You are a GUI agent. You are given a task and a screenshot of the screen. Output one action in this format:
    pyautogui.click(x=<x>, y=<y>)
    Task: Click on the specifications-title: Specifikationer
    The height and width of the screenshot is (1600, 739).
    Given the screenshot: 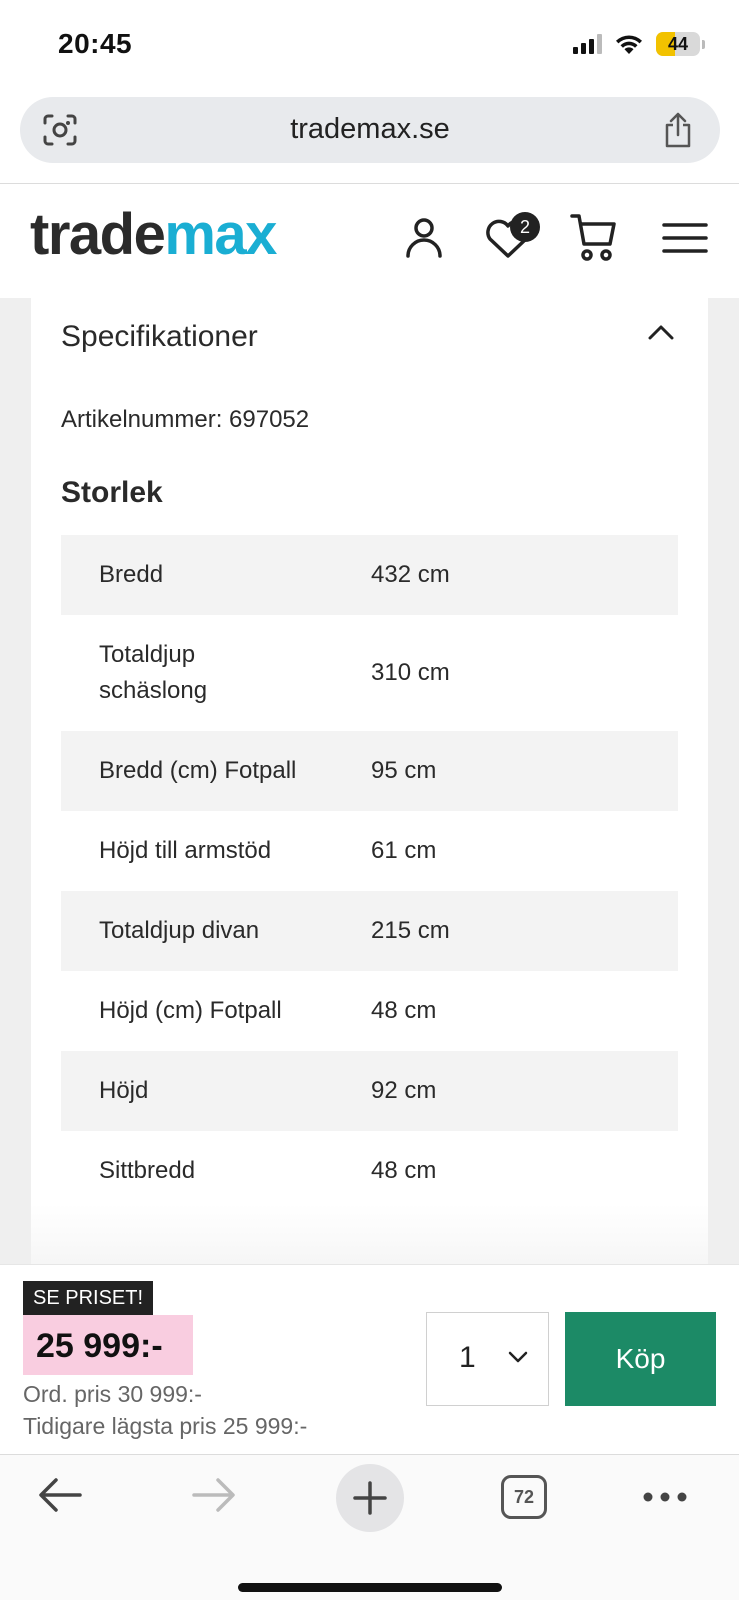 What is the action you would take?
    pyautogui.click(x=159, y=337)
    